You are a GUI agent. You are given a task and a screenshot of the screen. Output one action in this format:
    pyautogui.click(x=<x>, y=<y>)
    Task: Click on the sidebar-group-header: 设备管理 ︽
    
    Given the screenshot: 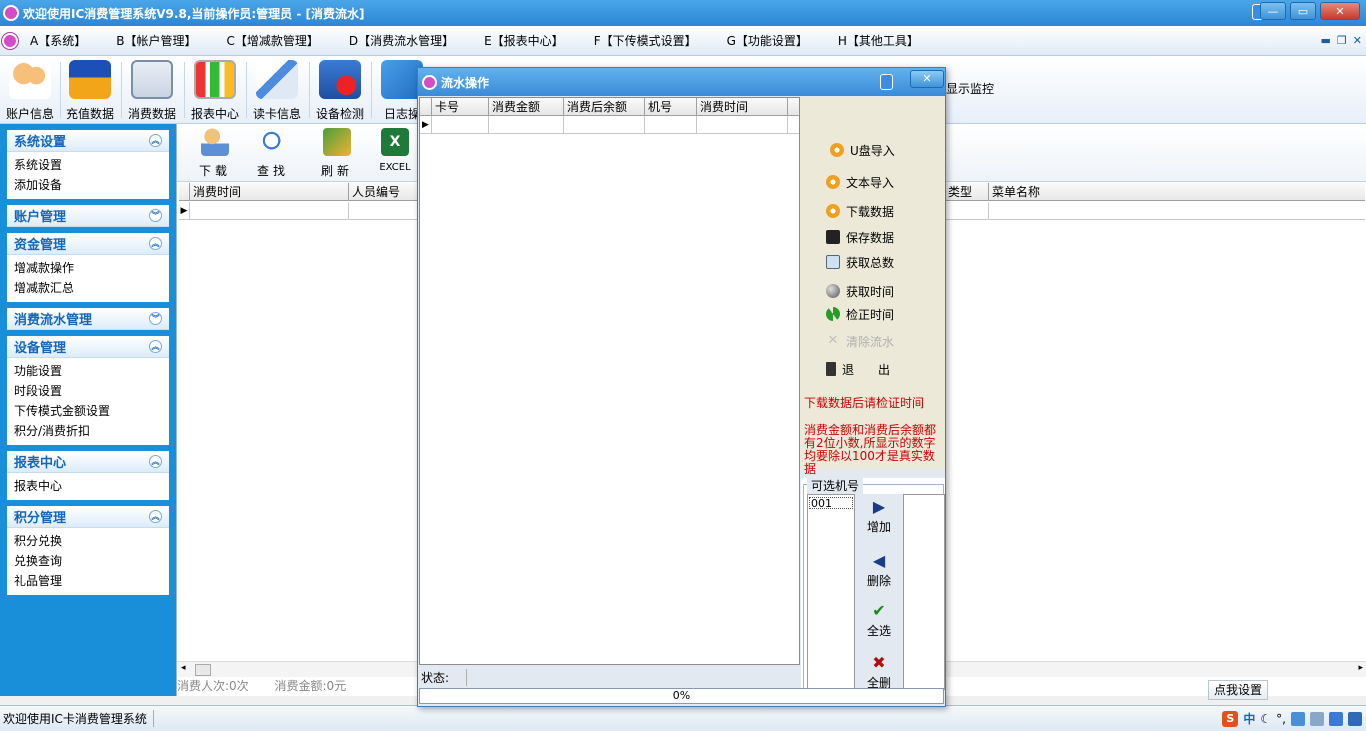 What is the action you would take?
    pyautogui.click(x=88, y=347)
    